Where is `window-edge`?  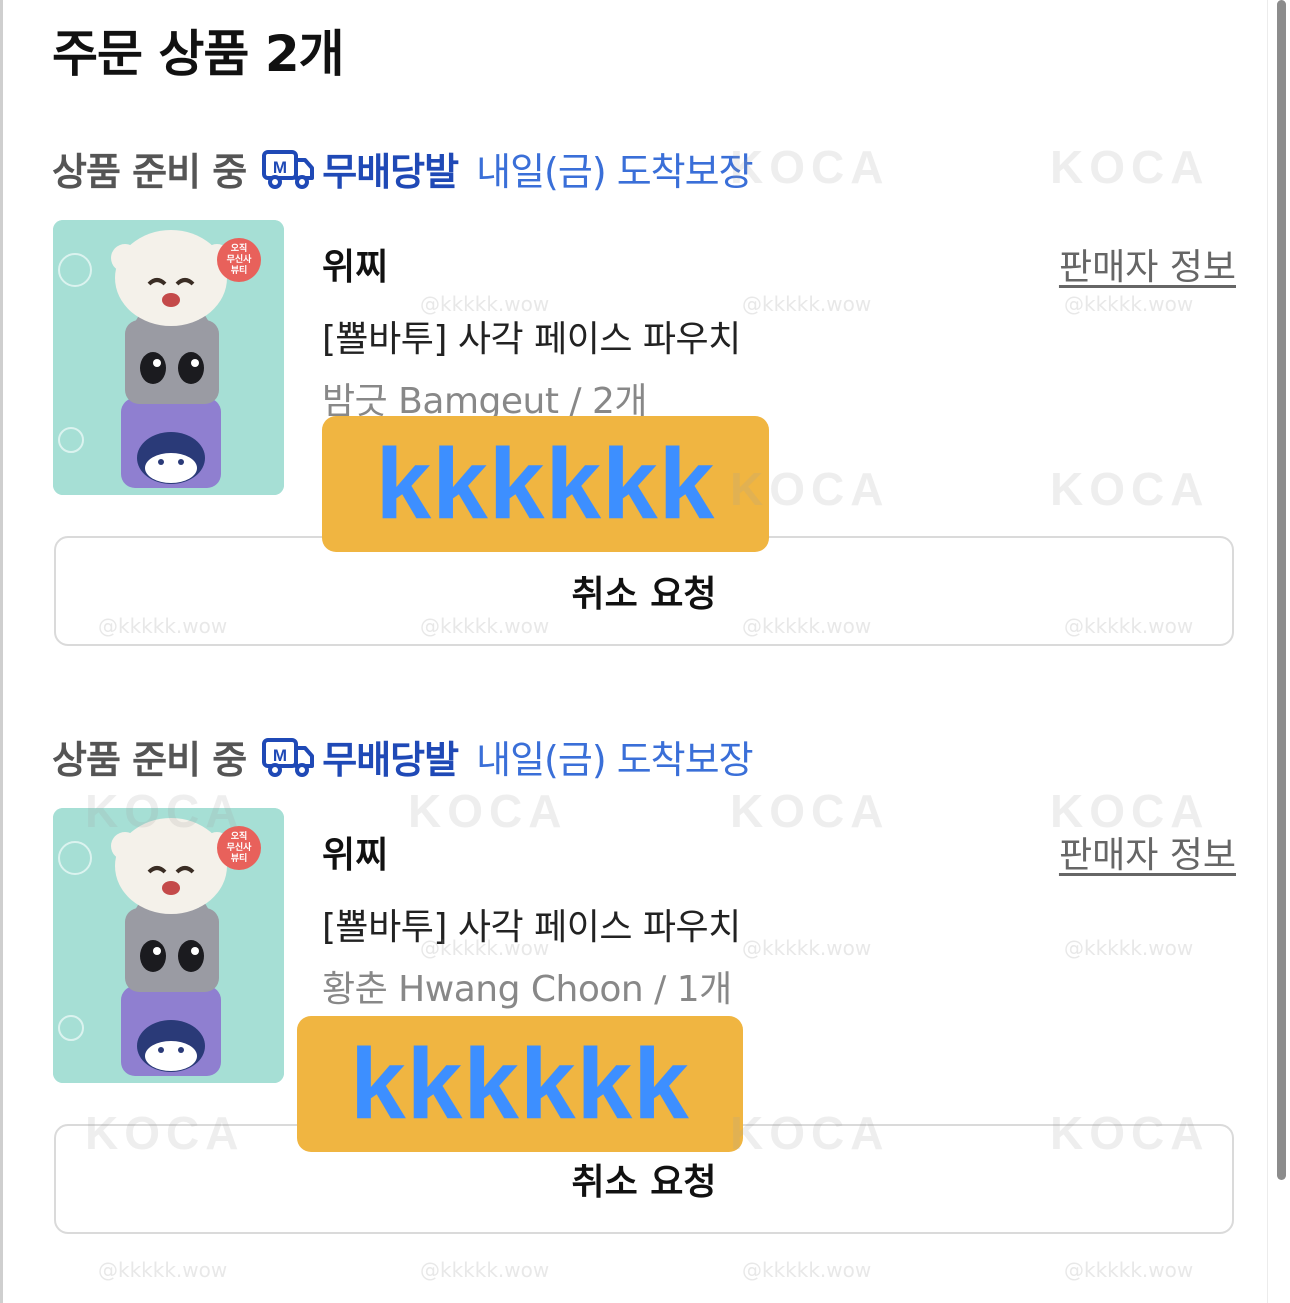 window-edge is located at coordinates (1, 651).